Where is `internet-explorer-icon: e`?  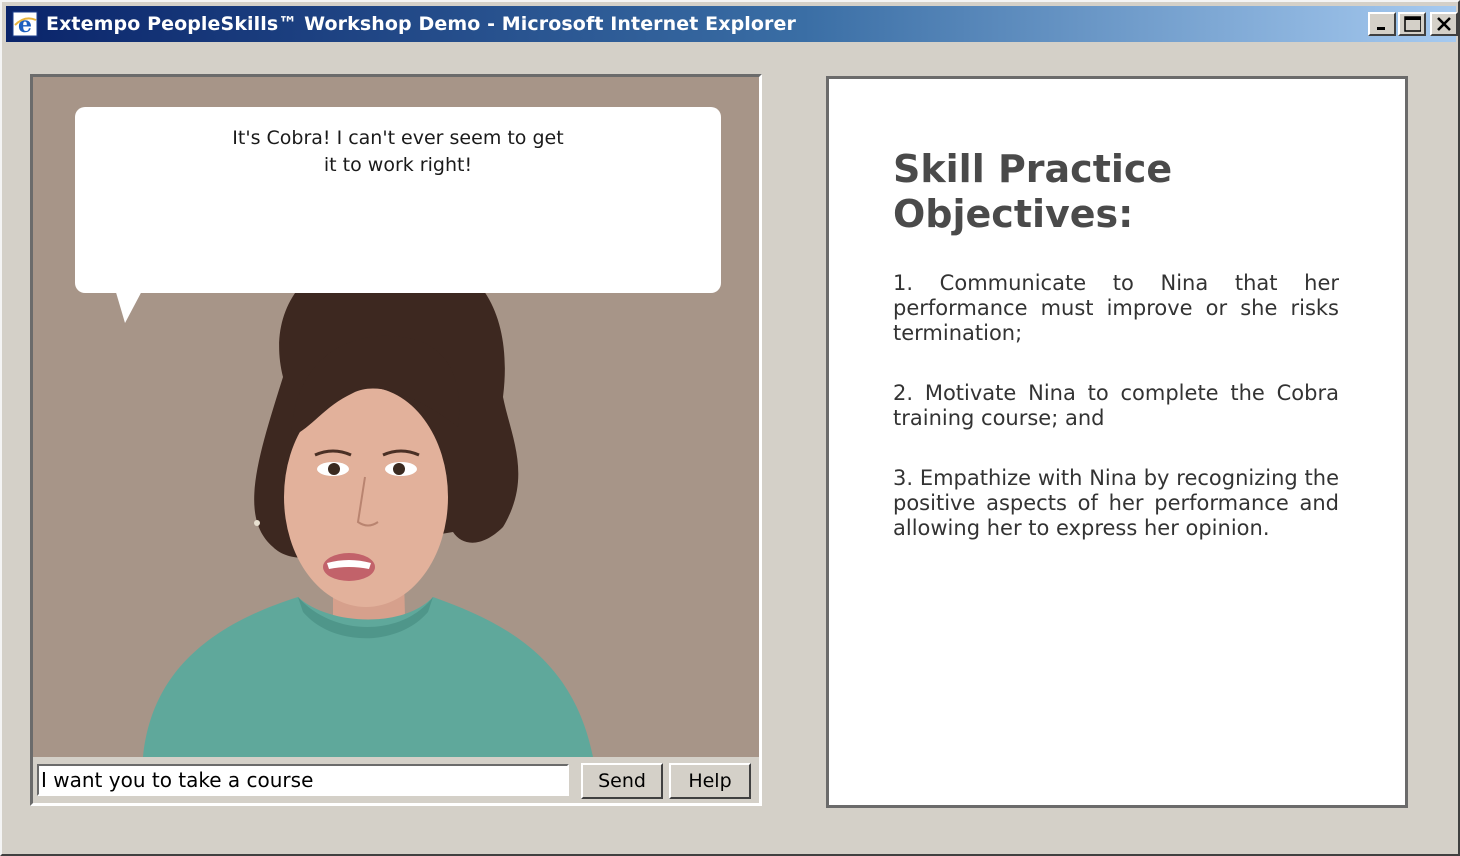 internet-explorer-icon: e is located at coordinates (25, 24).